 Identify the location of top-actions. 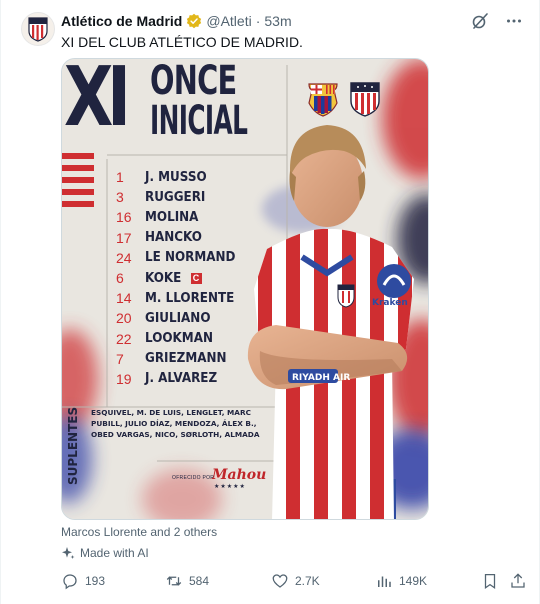
(497, 21).